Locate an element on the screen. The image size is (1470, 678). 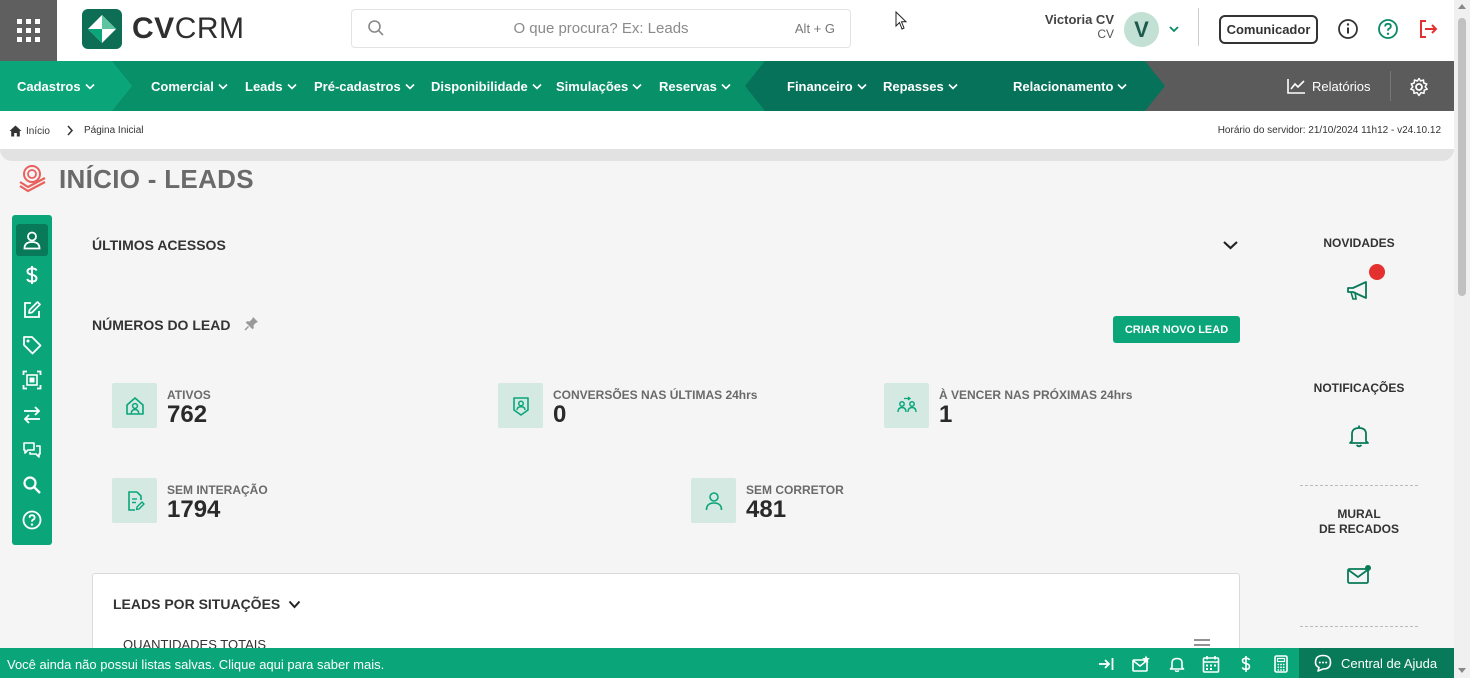
sidetool-scanner is located at coordinates (32, 380).